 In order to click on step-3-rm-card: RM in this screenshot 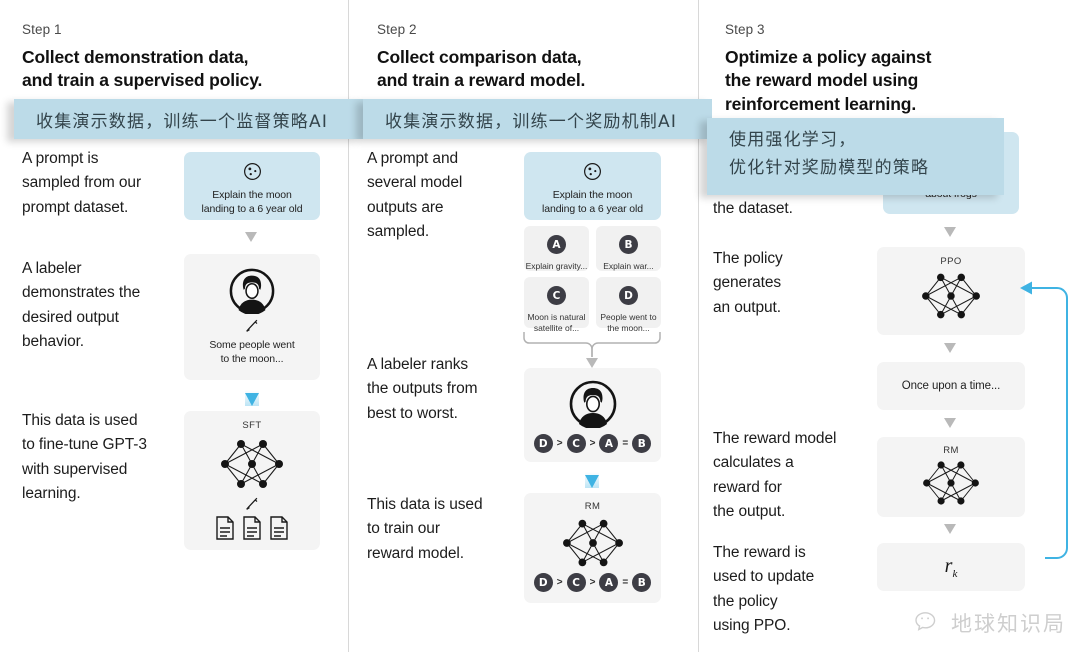, I will do `click(951, 477)`.